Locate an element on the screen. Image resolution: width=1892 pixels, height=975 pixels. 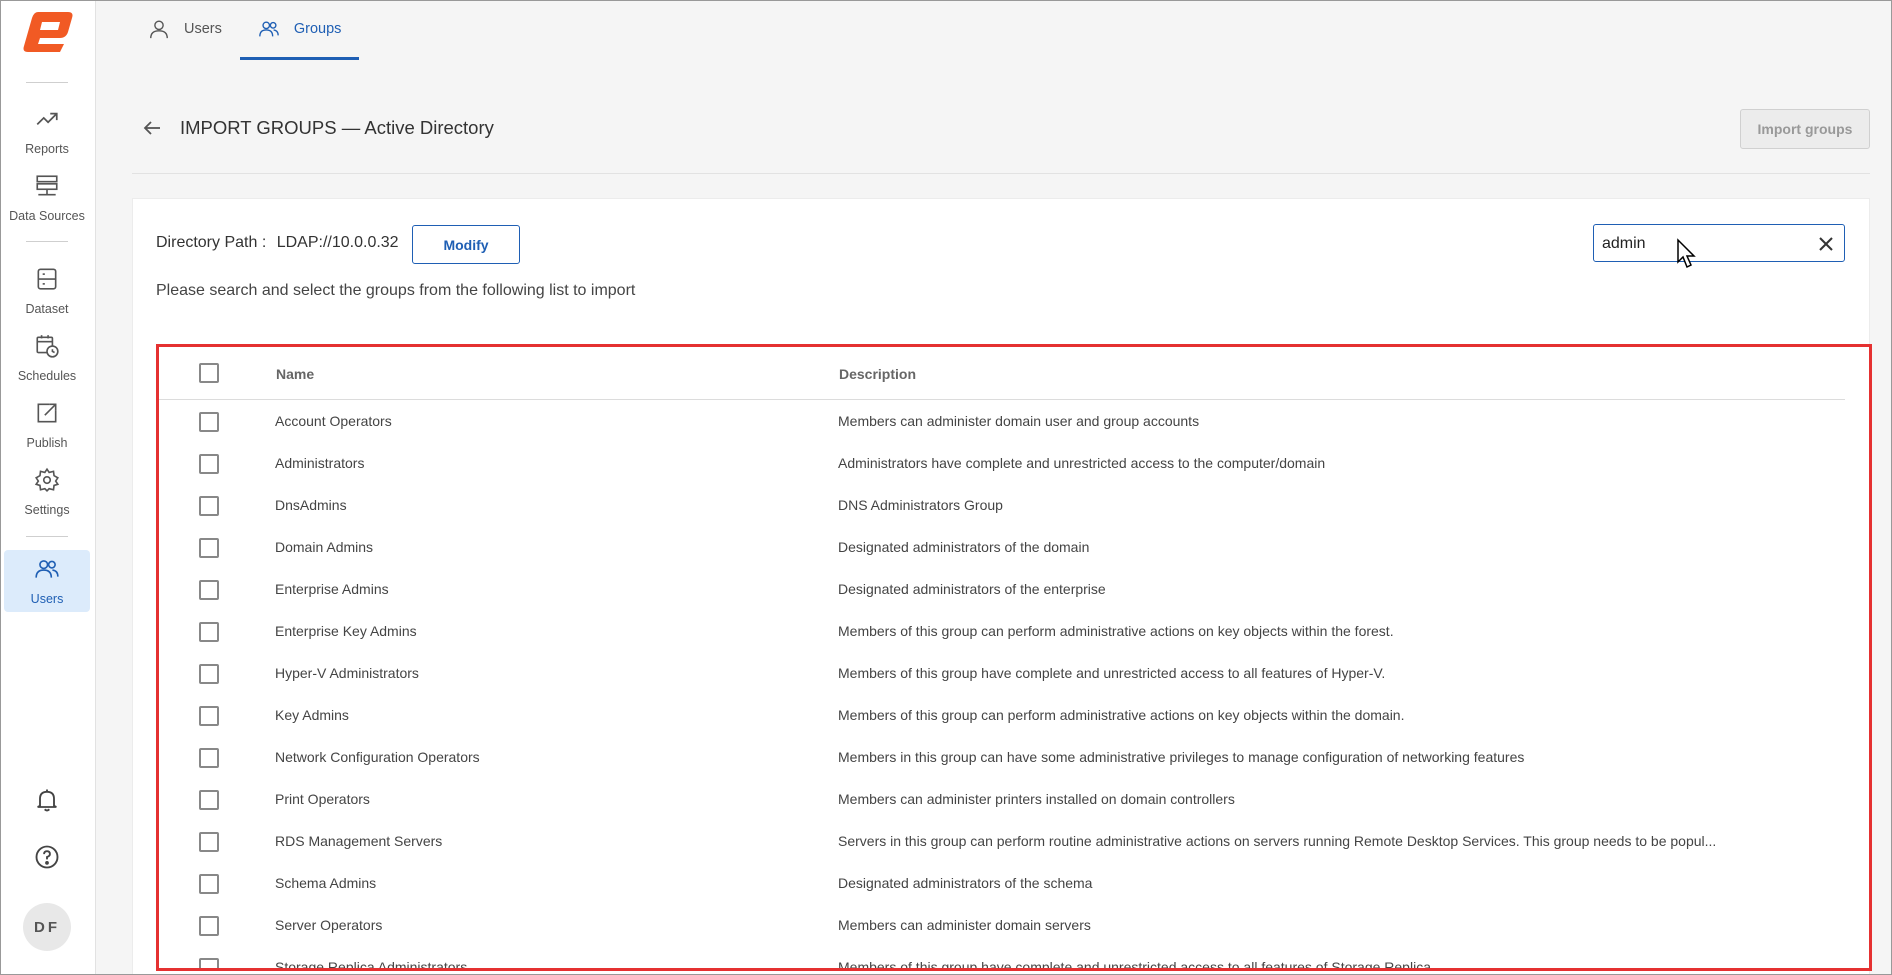
modify-button: Modify is located at coordinates (466, 244).